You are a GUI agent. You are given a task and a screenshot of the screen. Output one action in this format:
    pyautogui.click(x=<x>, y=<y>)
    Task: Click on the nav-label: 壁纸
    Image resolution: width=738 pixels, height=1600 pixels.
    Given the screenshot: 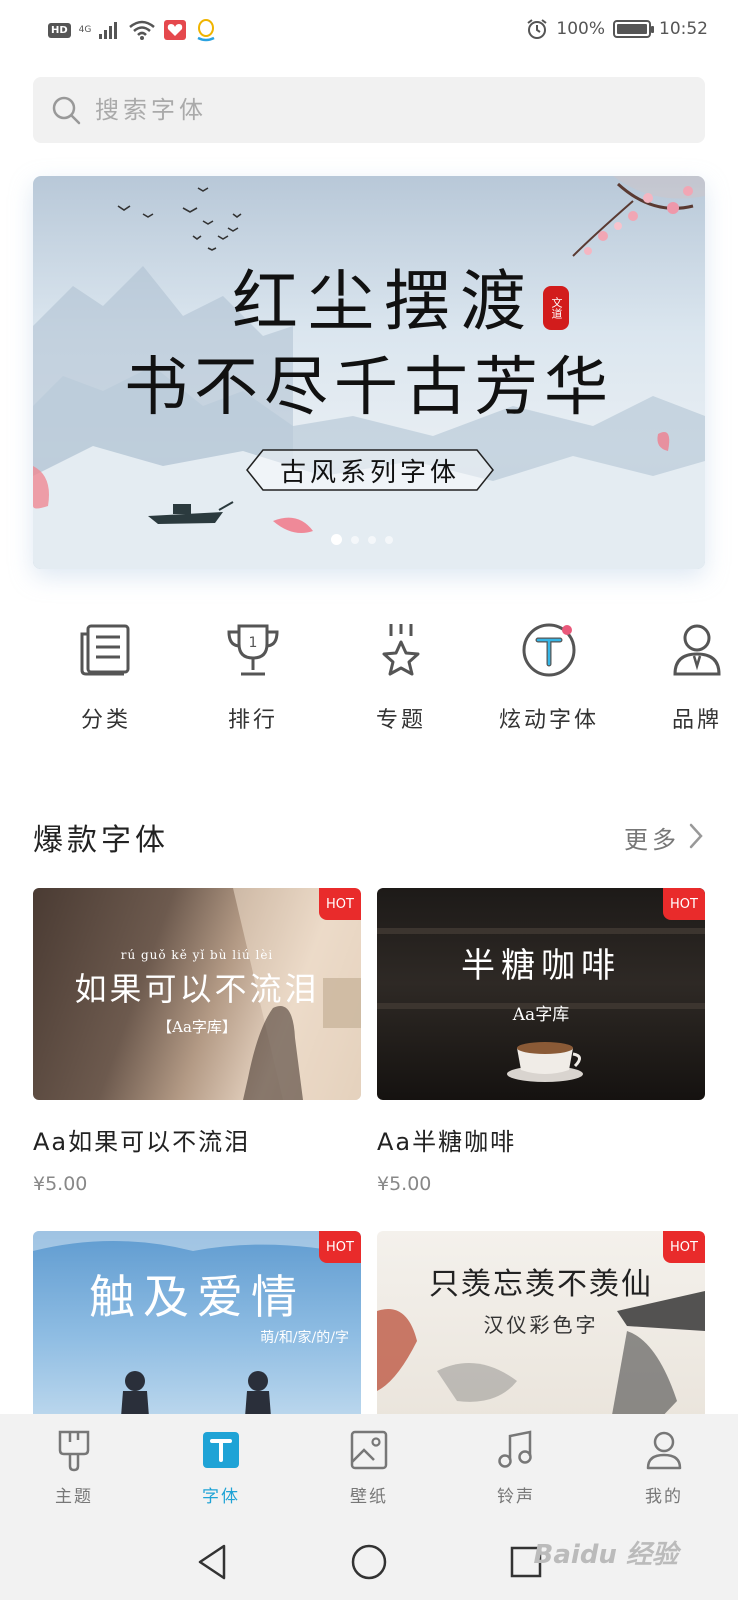 What is the action you would take?
    pyautogui.click(x=369, y=1497)
    